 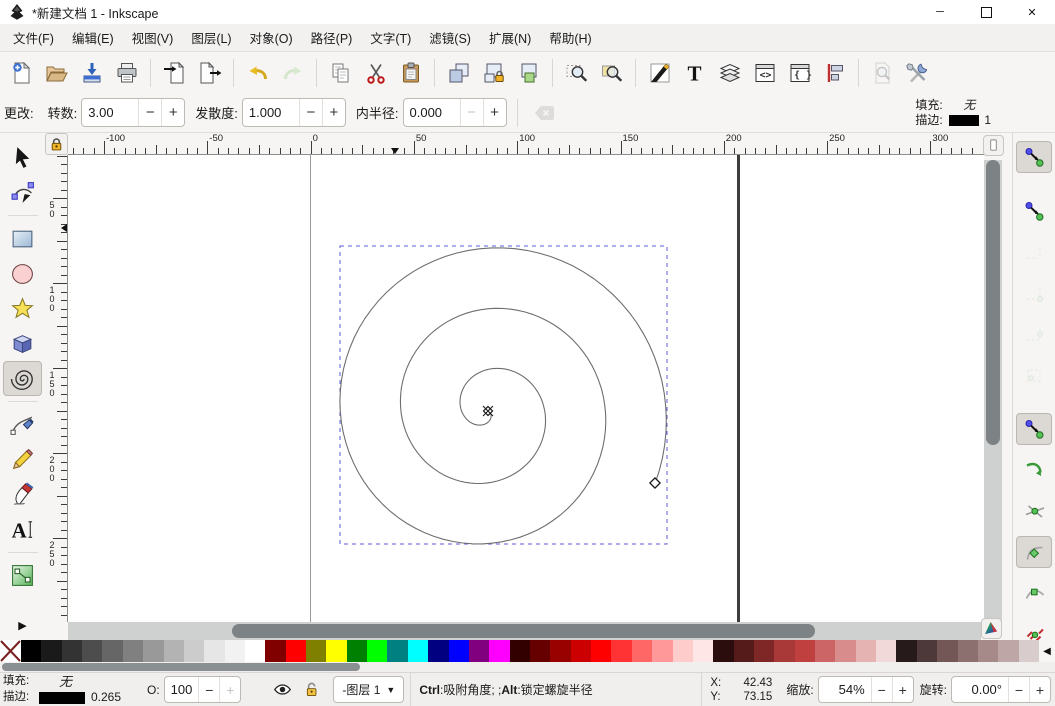 What do you see at coordinates (1034, 470) in the screenshot?
I see `snap-to-paths-button` at bounding box center [1034, 470].